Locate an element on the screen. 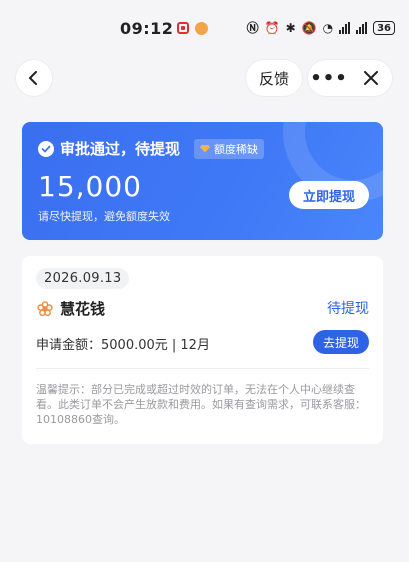 The image size is (409, 562). back-button is located at coordinates (34, 78).